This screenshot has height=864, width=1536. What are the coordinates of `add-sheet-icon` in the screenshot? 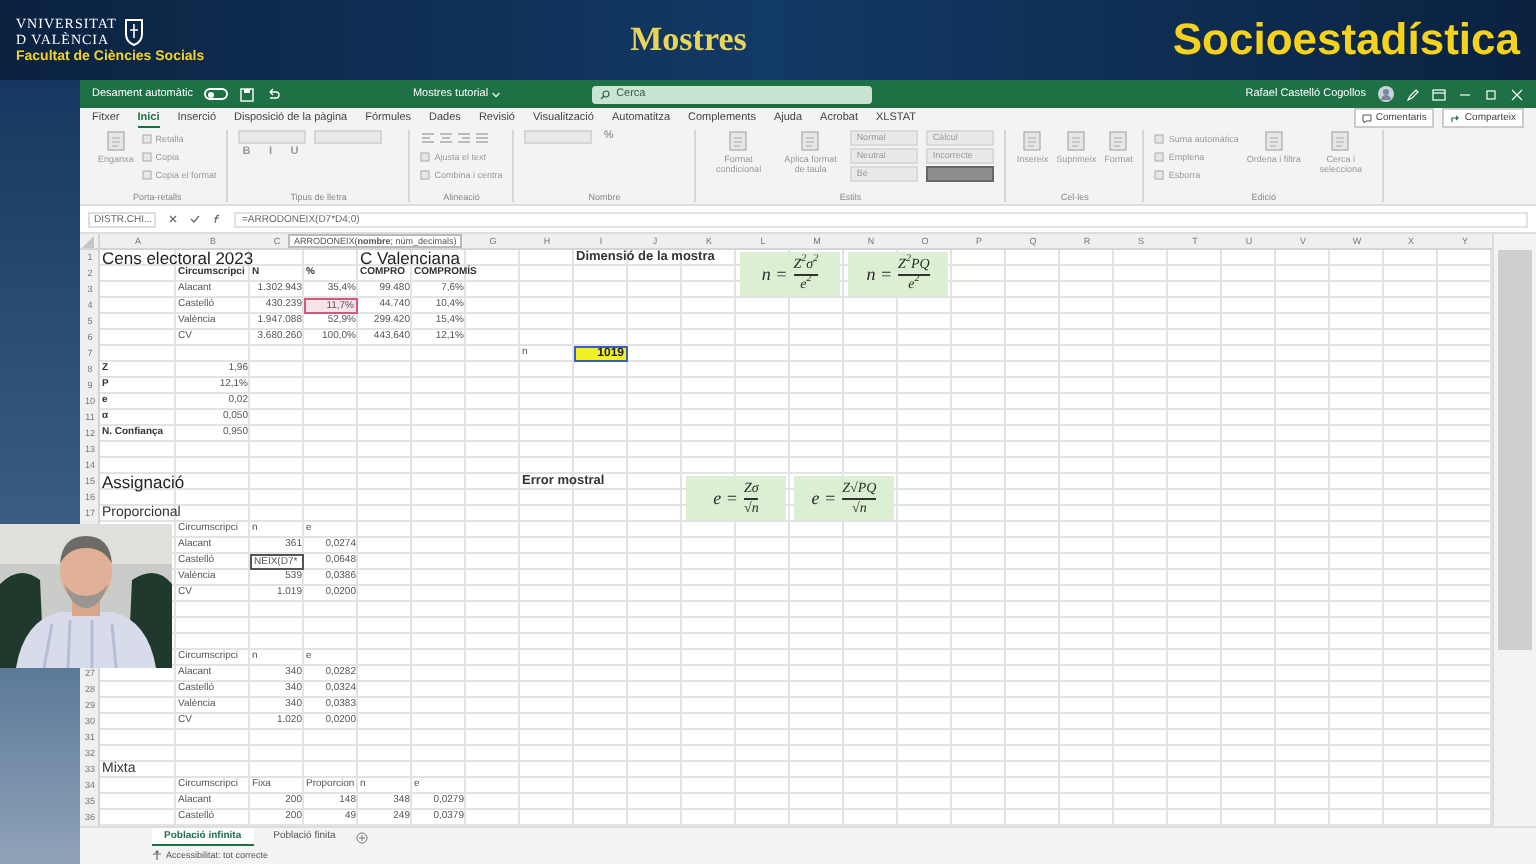 It's located at (361, 837).